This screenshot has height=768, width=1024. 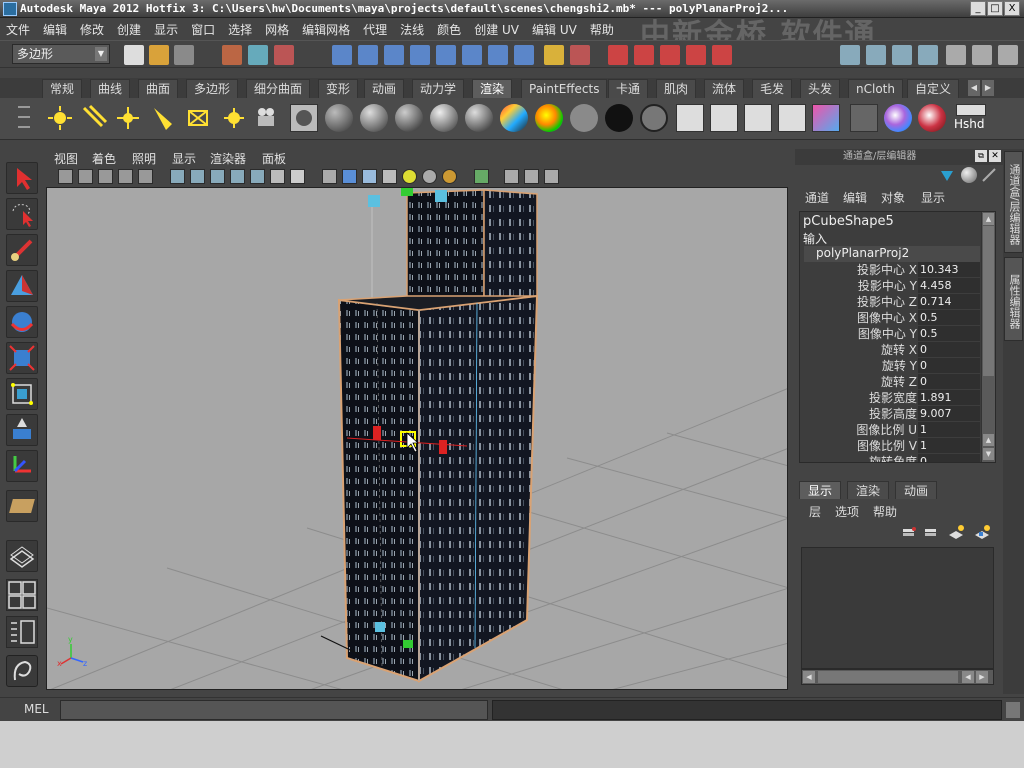 What do you see at coordinates (893, 458) in the screenshot?
I see `channel-label: 旋转角度` at bounding box center [893, 458].